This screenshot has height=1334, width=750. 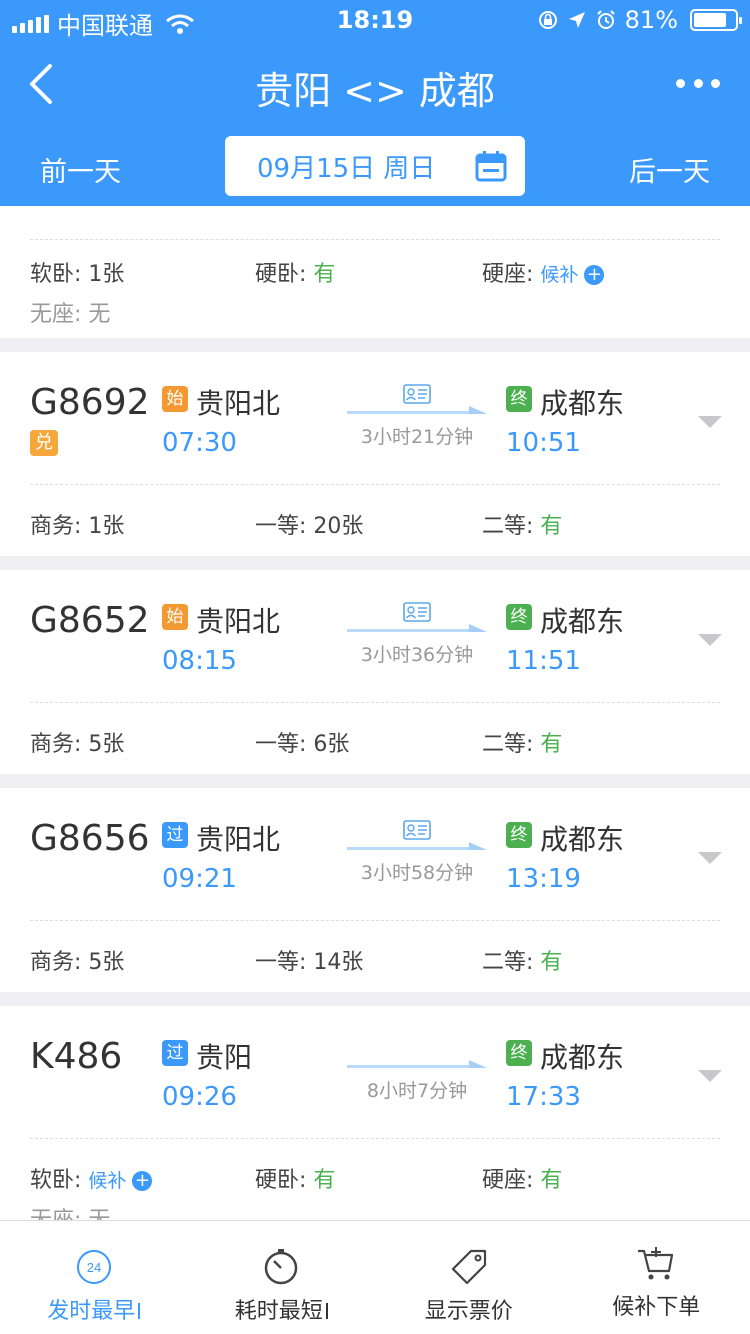 I want to click on seat-count: 1张, so click(x=106, y=526).